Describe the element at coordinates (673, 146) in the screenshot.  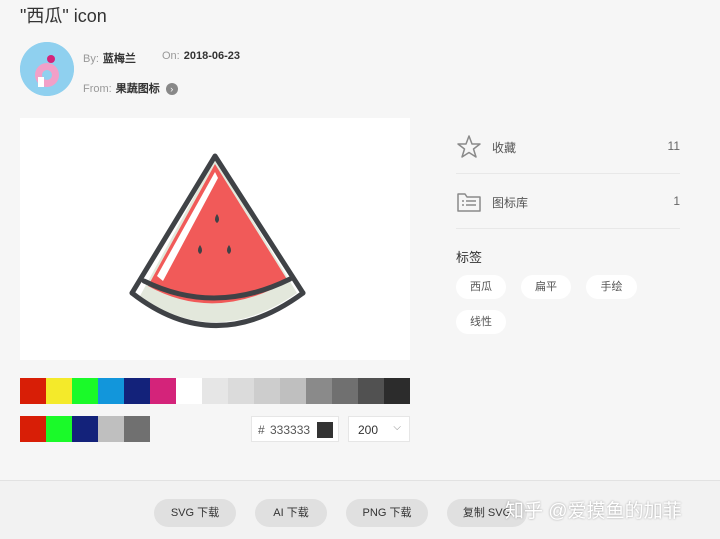
I see `favorite-count: 11` at that location.